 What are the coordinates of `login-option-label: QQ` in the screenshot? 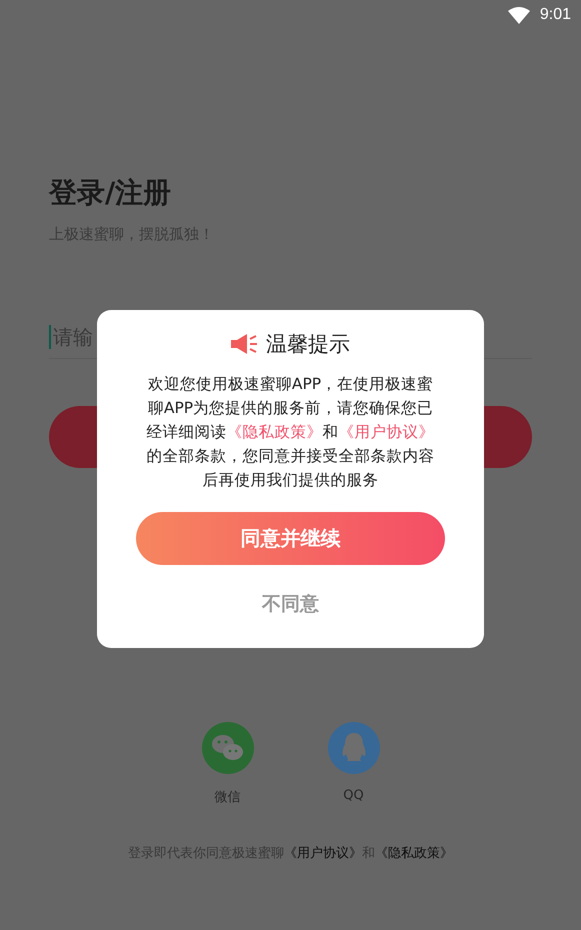 It's located at (353, 795).